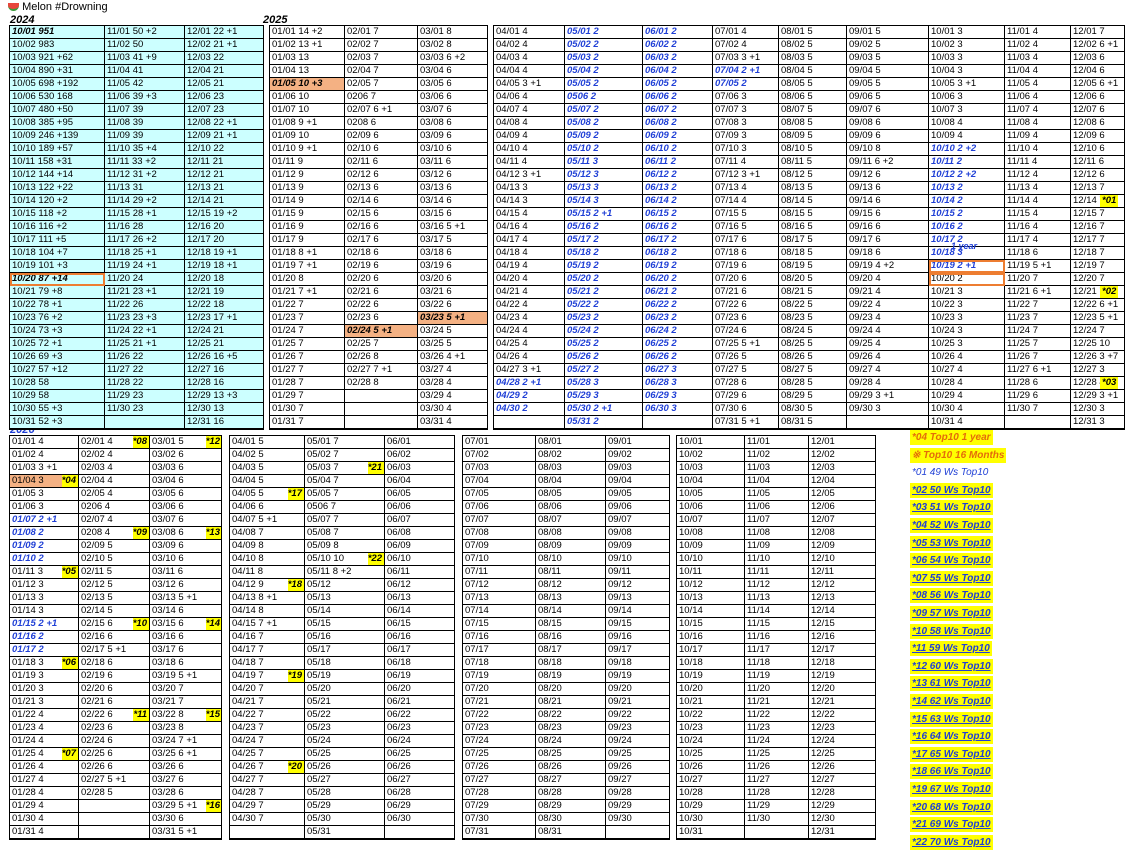  Describe the element at coordinates (145, 45) in the screenshot. I see `table-cell: 11/02 50` at that location.